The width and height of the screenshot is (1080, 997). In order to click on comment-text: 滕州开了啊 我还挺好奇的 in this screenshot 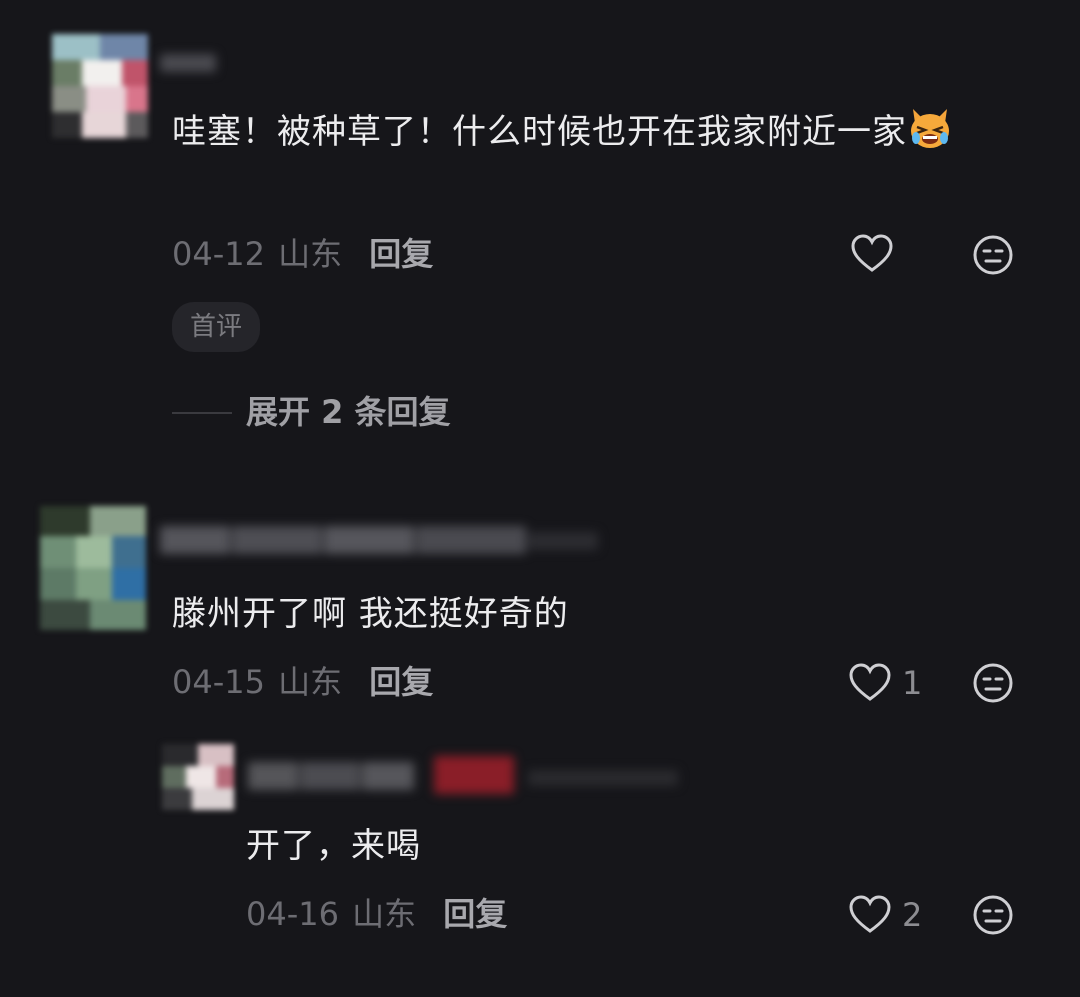, I will do `click(370, 614)`.